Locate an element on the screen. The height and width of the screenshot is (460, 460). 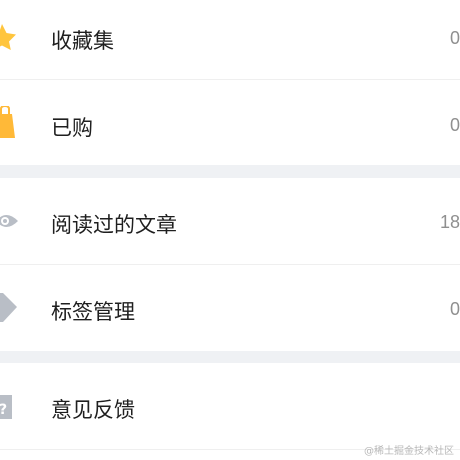
shopping-bag-icon is located at coordinates (8, 124).